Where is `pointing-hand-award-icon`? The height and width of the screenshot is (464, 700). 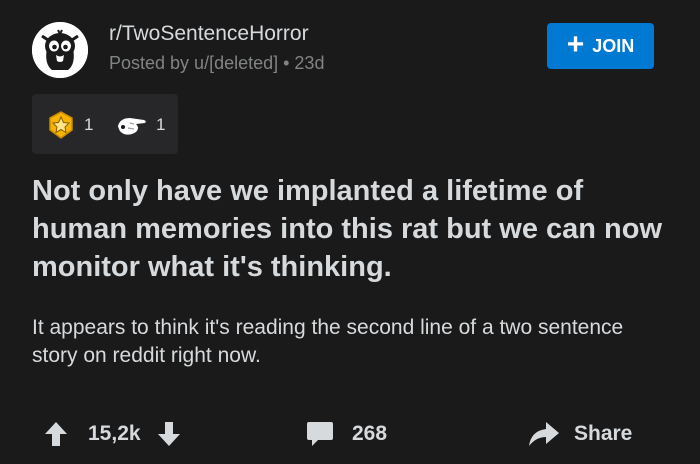 pointing-hand-award-icon is located at coordinates (132, 126).